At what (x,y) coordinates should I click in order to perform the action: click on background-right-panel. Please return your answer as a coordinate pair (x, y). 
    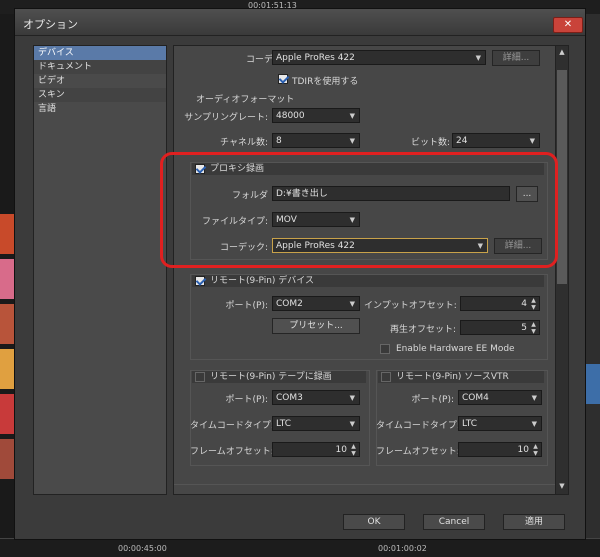
    Looking at the image, I should click on (592, 276).